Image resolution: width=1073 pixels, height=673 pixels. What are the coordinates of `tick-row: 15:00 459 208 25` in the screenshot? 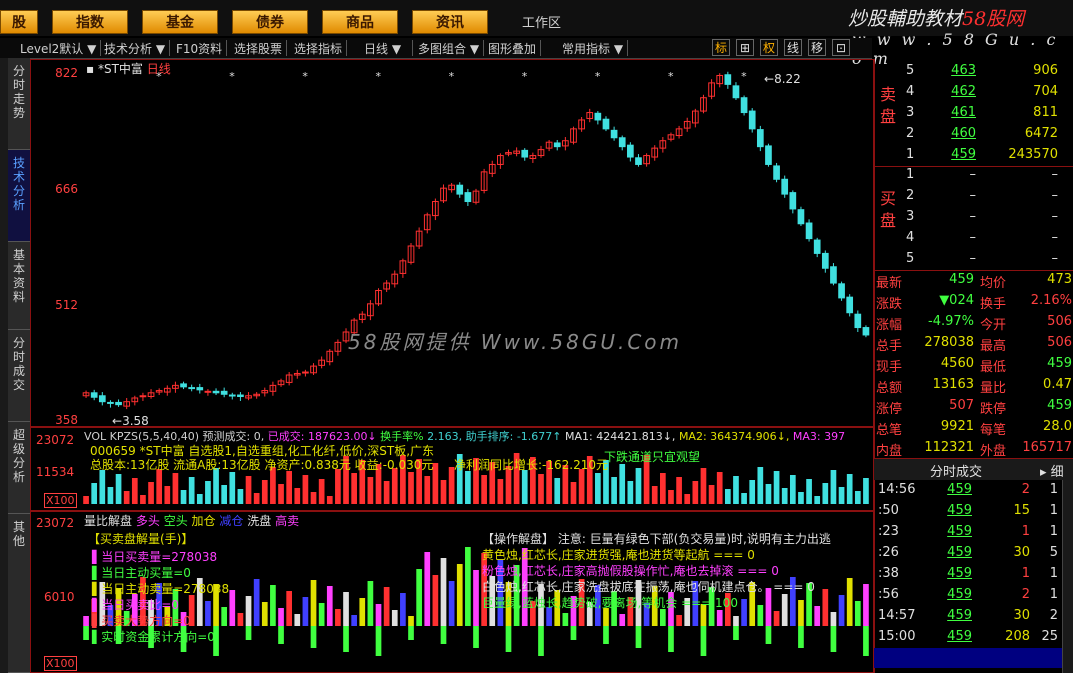 It's located at (968, 639).